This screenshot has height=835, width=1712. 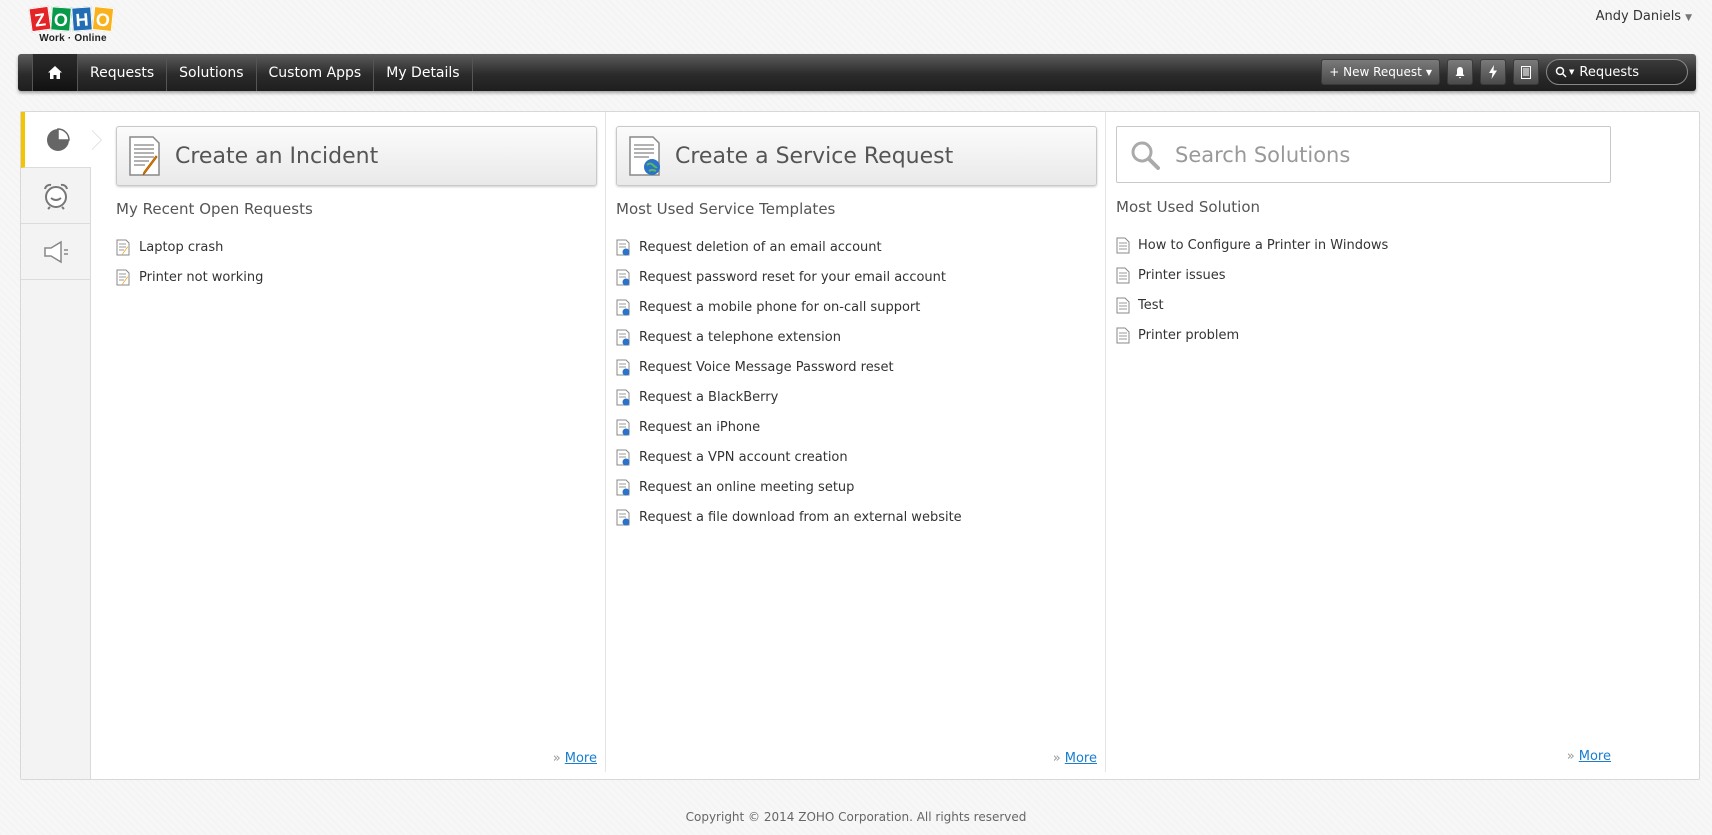 I want to click on create-incident-button: Create an Incident, so click(x=356, y=156).